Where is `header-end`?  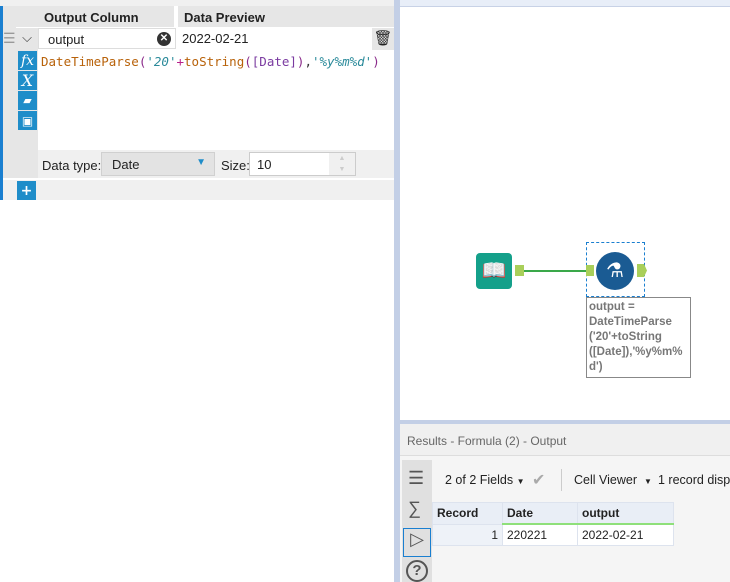
header-end is located at coordinates (383, 16).